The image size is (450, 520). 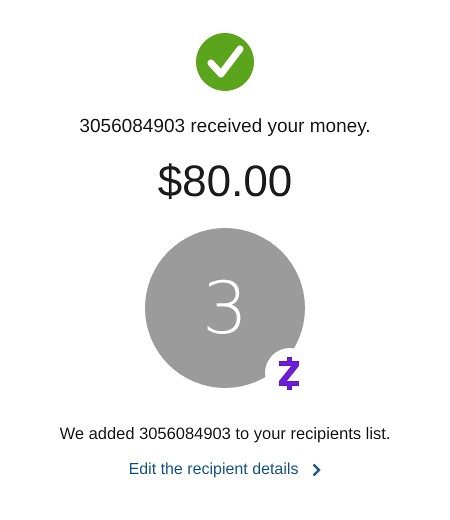 I want to click on chevron-right-icon, so click(x=317, y=470).